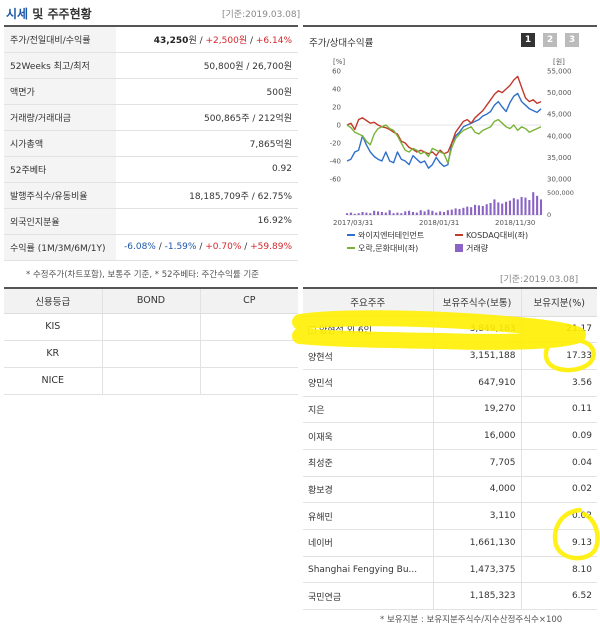  Describe the element at coordinates (572, 40) in the screenshot. I see `chart-page-3-button: 3` at that location.